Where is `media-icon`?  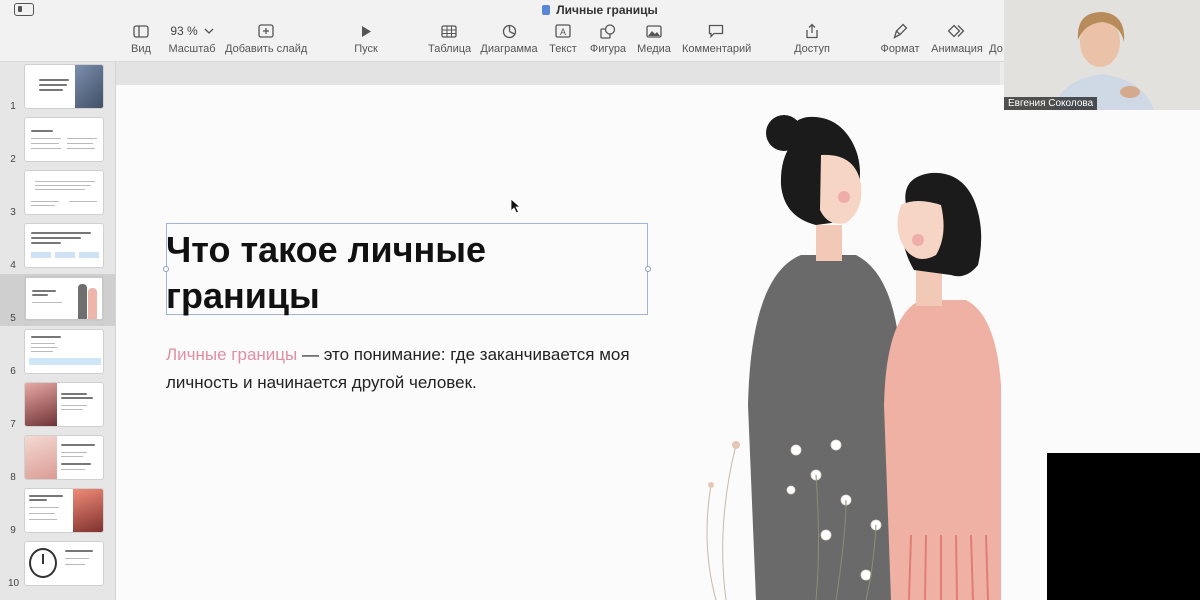
media-icon is located at coordinates (654, 31).